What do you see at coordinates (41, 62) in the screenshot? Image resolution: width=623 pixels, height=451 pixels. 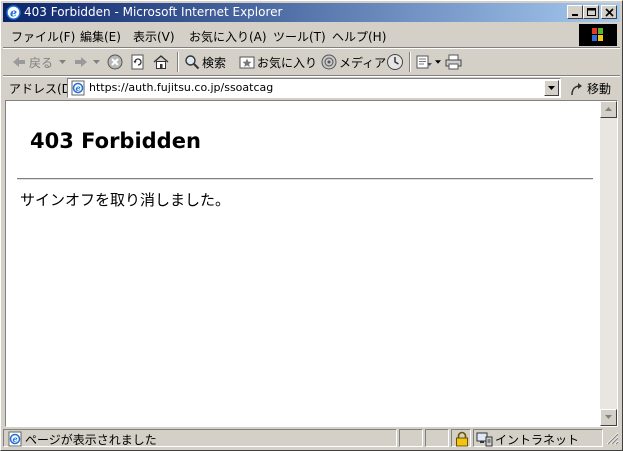 I see `back-label: 戻る` at bounding box center [41, 62].